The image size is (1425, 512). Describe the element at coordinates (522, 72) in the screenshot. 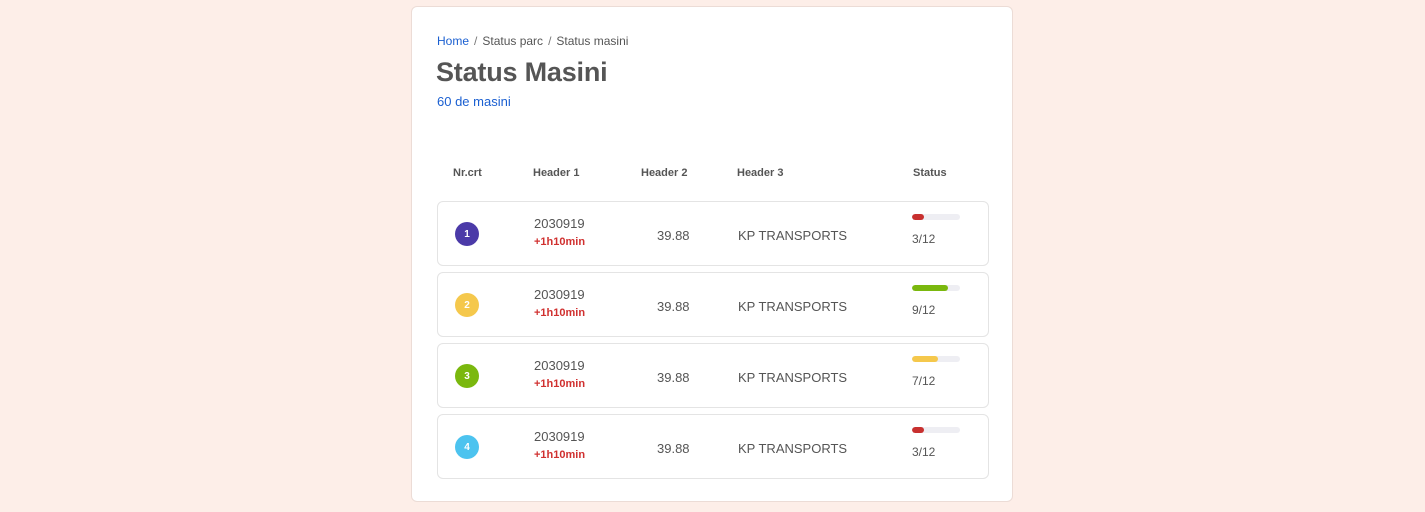

I see `page-title: Status Masini` at that location.